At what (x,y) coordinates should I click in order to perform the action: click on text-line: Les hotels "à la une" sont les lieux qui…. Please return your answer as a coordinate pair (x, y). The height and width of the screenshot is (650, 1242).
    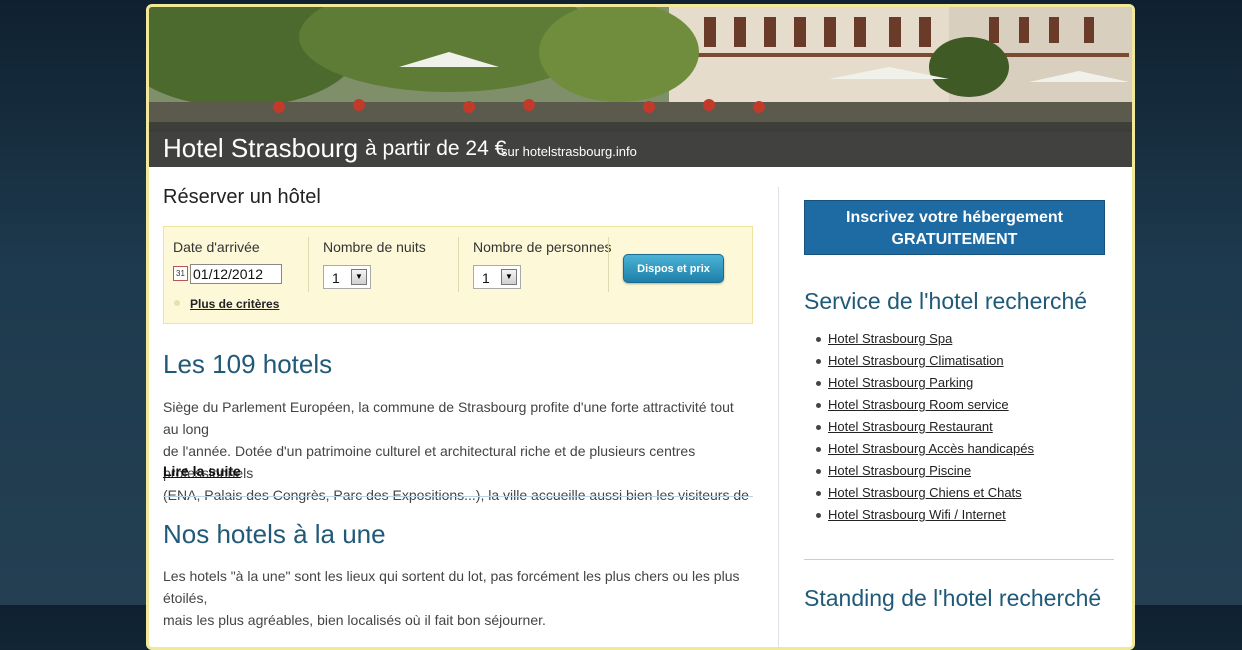
    Looking at the image, I should click on (451, 587).